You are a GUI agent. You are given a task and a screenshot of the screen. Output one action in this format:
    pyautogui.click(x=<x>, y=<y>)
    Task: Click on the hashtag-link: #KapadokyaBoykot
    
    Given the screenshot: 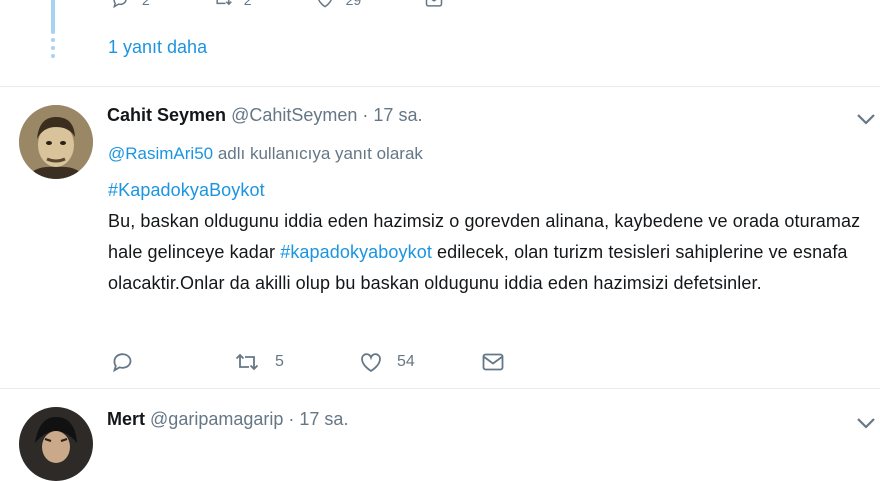 What is the action you would take?
    pyautogui.click(x=186, y=190)
    